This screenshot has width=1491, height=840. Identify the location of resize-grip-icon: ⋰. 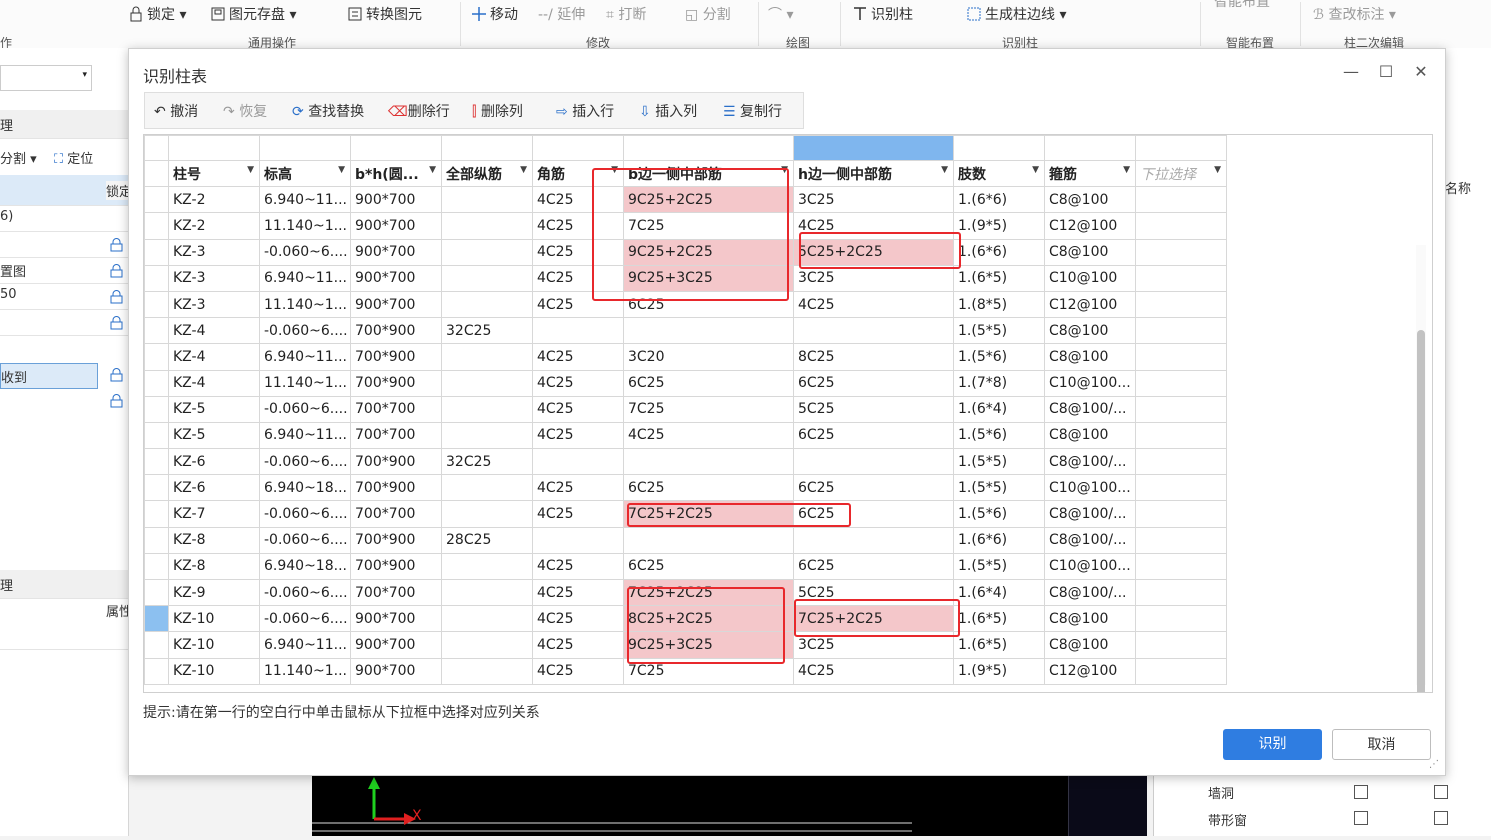
(1434, 764).